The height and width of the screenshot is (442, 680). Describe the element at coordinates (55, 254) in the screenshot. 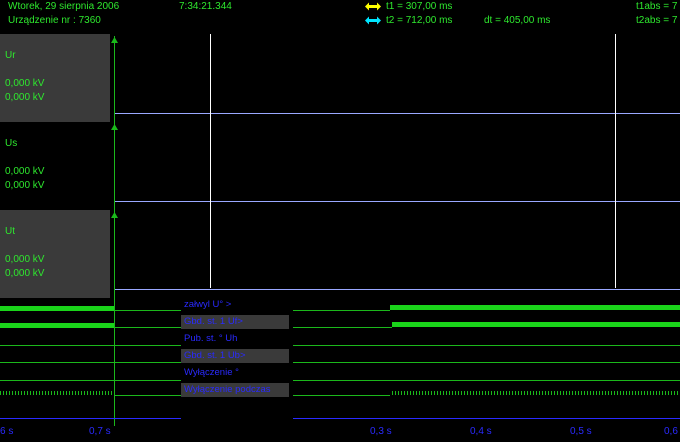

I see `channel-panel-ut: Ut 0,000 kV 0,000 kV` at that location.